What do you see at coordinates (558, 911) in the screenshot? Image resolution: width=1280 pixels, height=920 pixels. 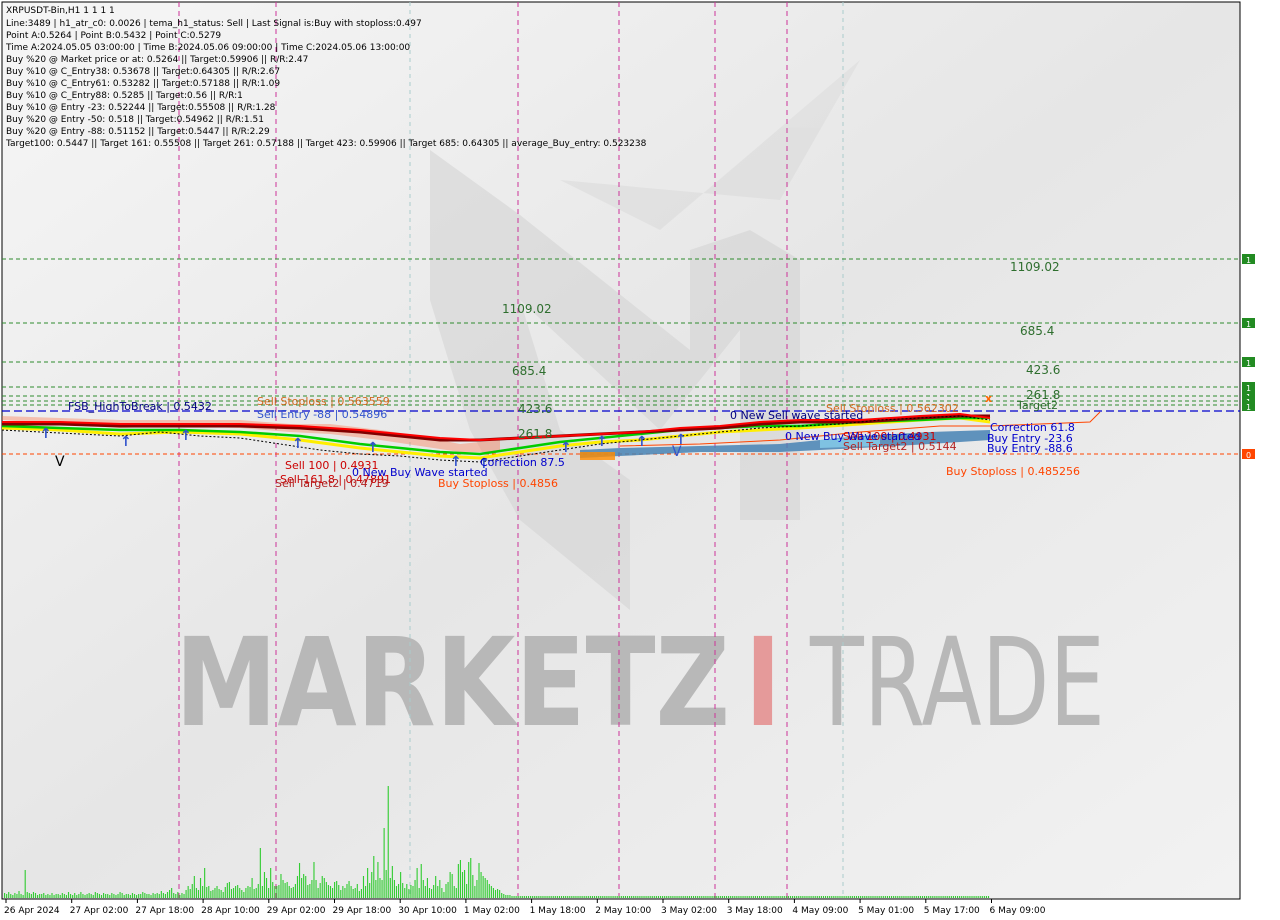 I see `x-tick-label: 1 May 18:00` at bounding box center [558, 911].